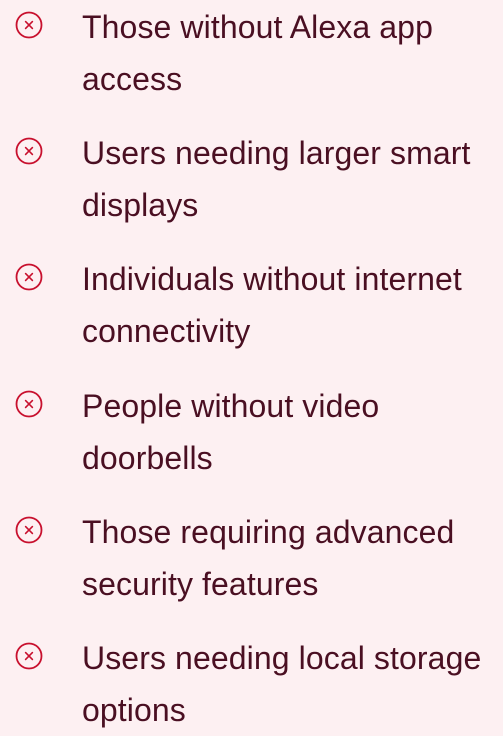 The width and height of the screenshot is (503, 736). I want to click on list-item: People without video doorbells, so click(251, 430).